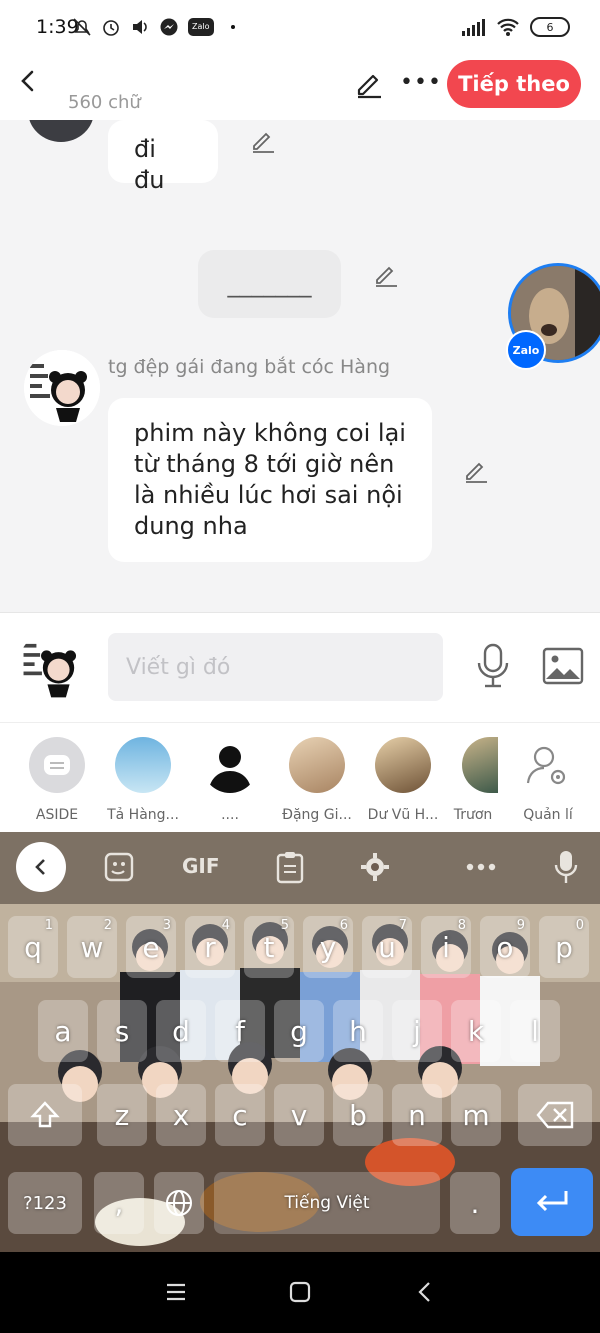 Image resolution: width=600 pixels, height=1333 pixels. Describe the element at coordinates (122, 1031) in the screenshot. I see `key-s: s` at that location.